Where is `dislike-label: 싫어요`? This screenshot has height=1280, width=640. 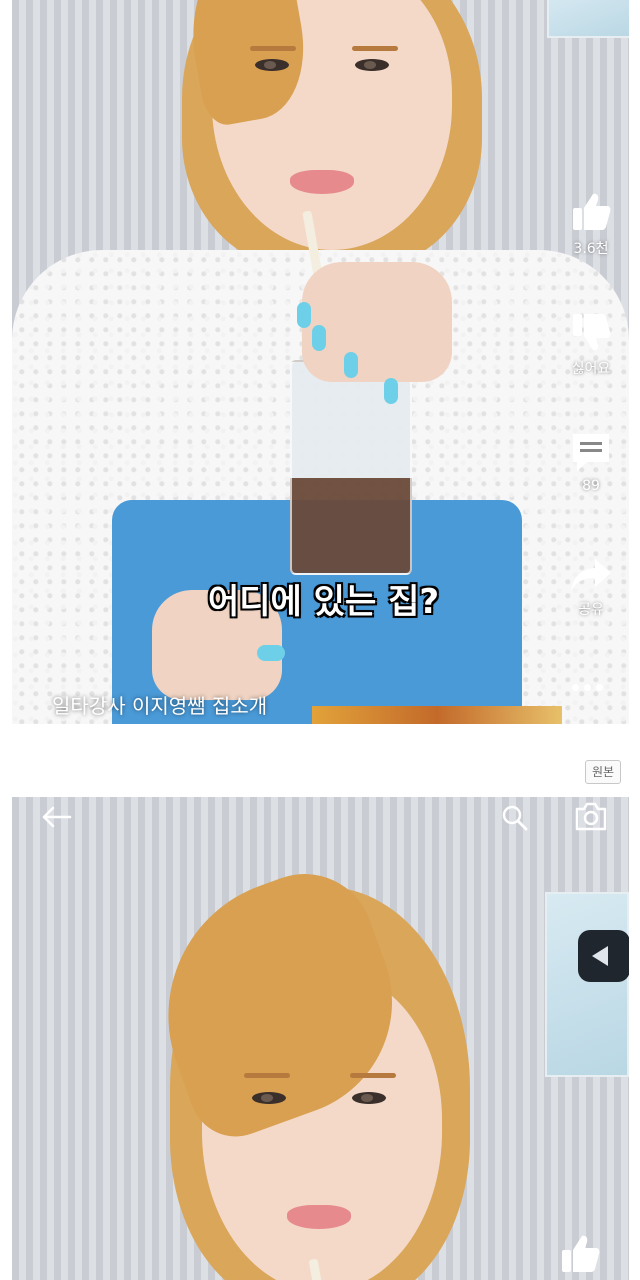 dislike-label: 싫어요 is located at coordinates (591, 369).